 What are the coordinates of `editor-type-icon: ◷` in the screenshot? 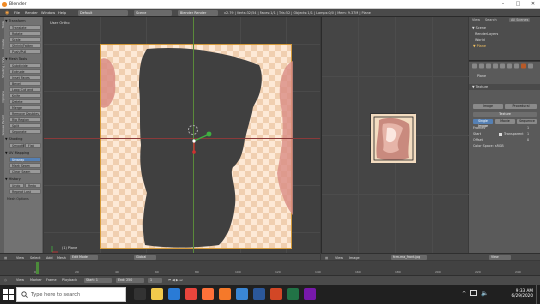 It's located at (5, 280).